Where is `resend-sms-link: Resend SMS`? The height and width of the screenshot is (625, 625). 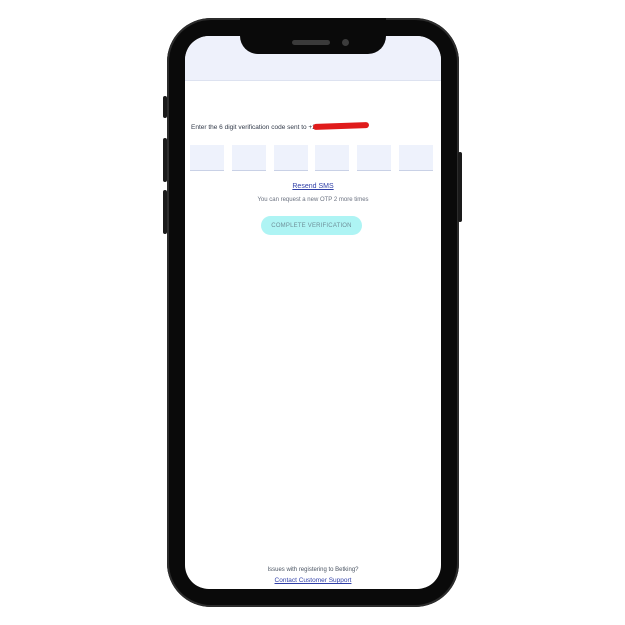 resend-sms-link: Resend SMS is located at coordinates (313, 186).